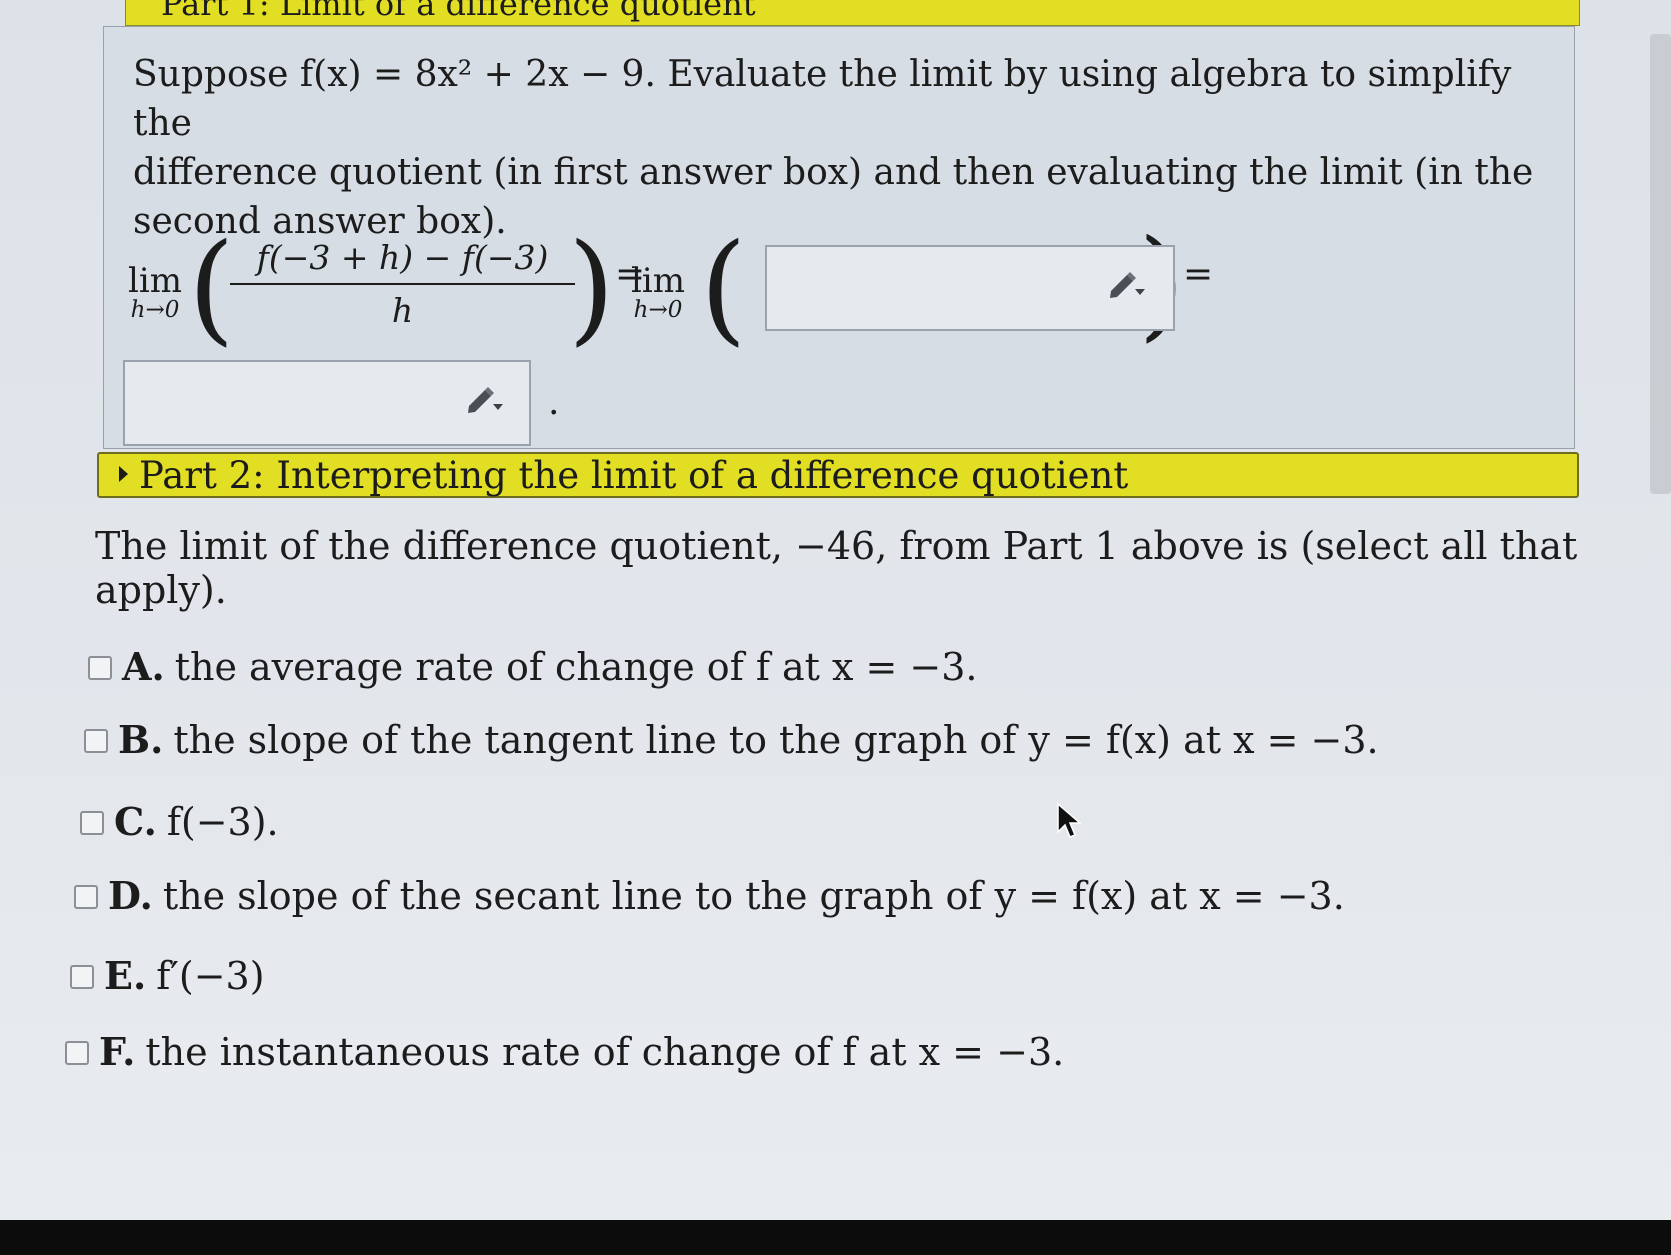 Image resolution: width=1671 pixels, height=1255 pixels. I want to click on option-e-text: f′(−3), so click(210, 976).